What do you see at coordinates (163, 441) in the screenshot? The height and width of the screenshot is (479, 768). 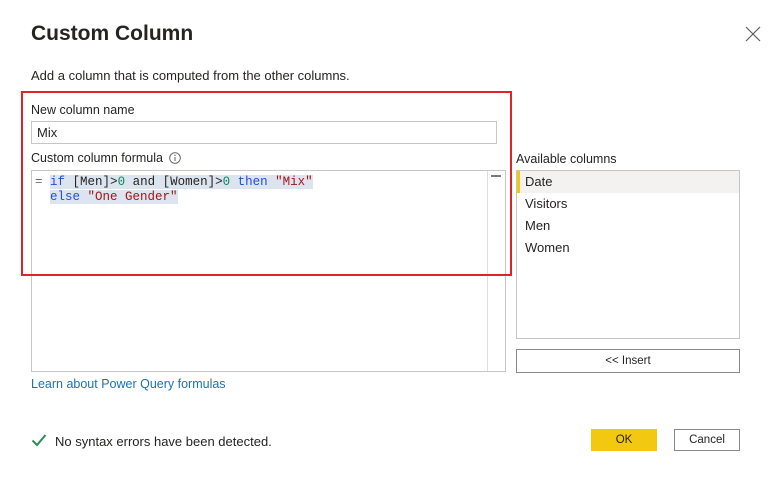 I see `syntax-status-text: No syntax errors have been detected.` at bounding box center [163, 441].